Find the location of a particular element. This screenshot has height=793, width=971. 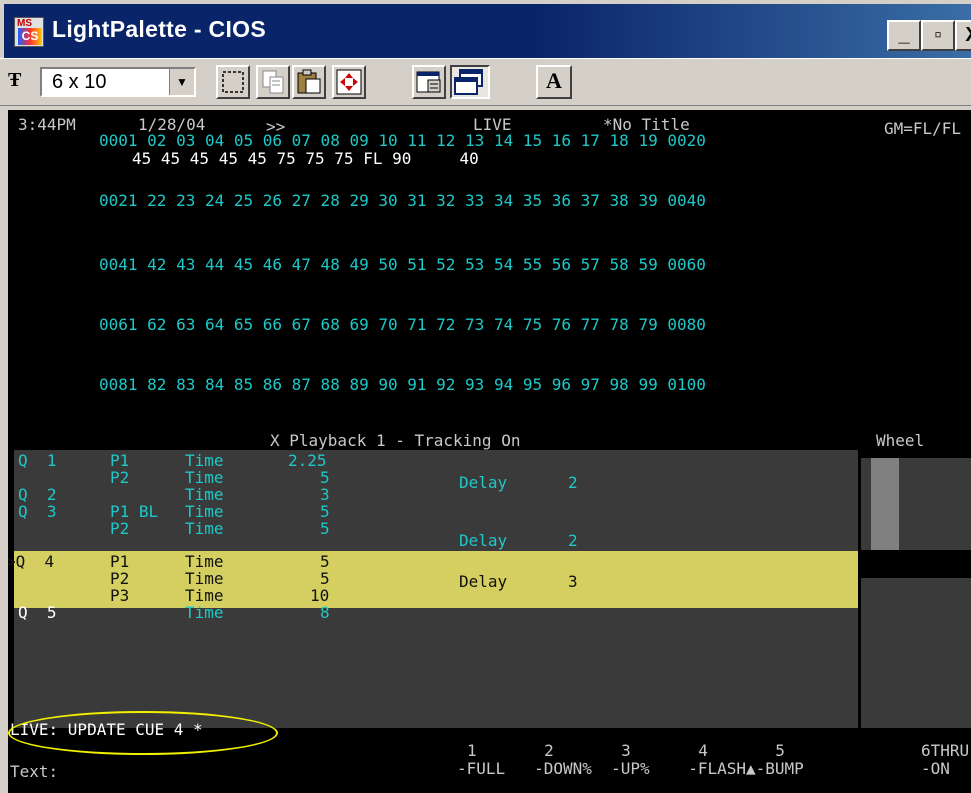

wheel-panel is located at coordinates (916, 589).